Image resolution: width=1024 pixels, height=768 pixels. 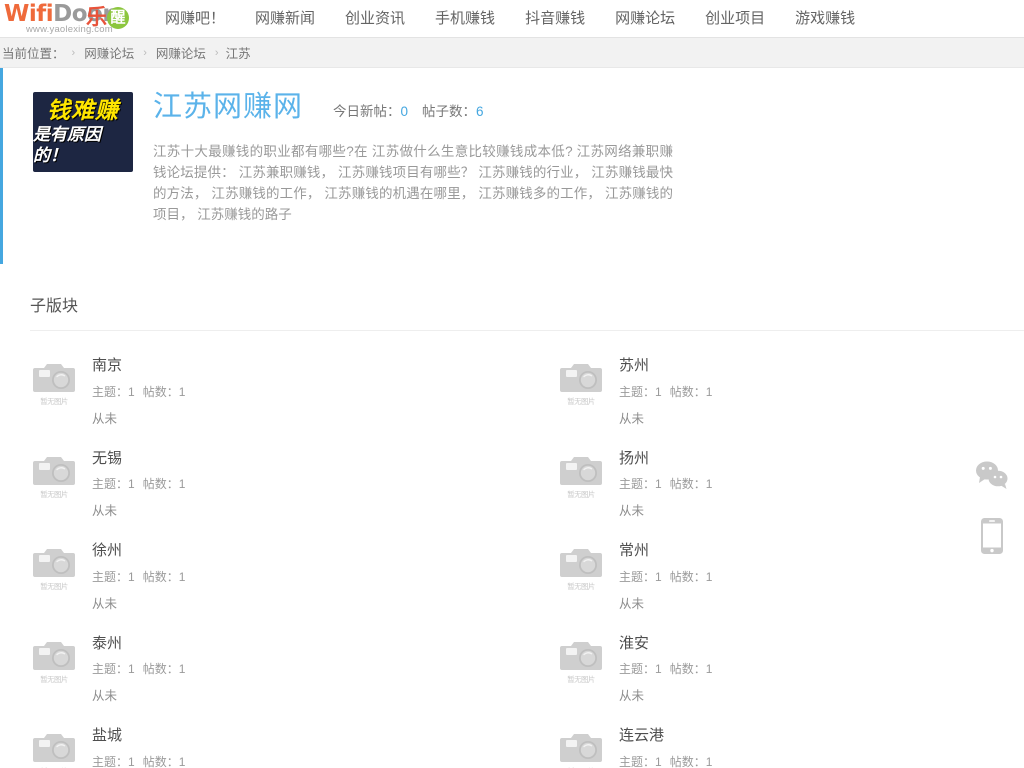 What do you see at coordinates (69, 19) in the screenshot?
I see `site-logo: WifiDoor 乐醒 www.yaolexing.com` at bounding box center [69, 19].